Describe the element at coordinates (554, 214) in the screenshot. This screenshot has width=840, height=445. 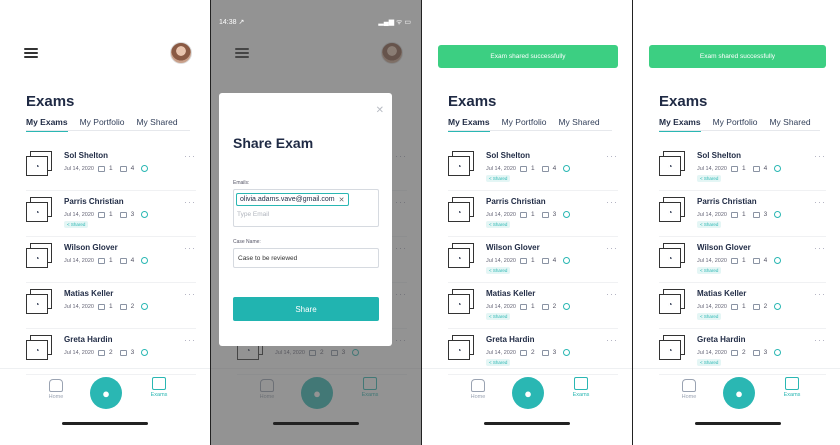
I see `image-count: 3` at that location.